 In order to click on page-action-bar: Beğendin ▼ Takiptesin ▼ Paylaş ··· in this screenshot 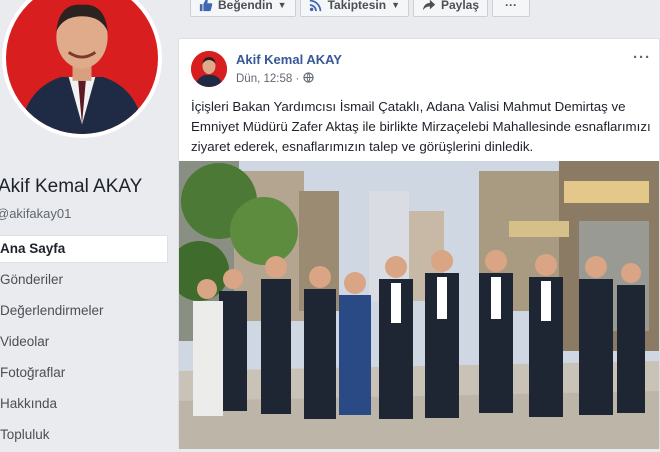, I will do `click(360, 9)`.